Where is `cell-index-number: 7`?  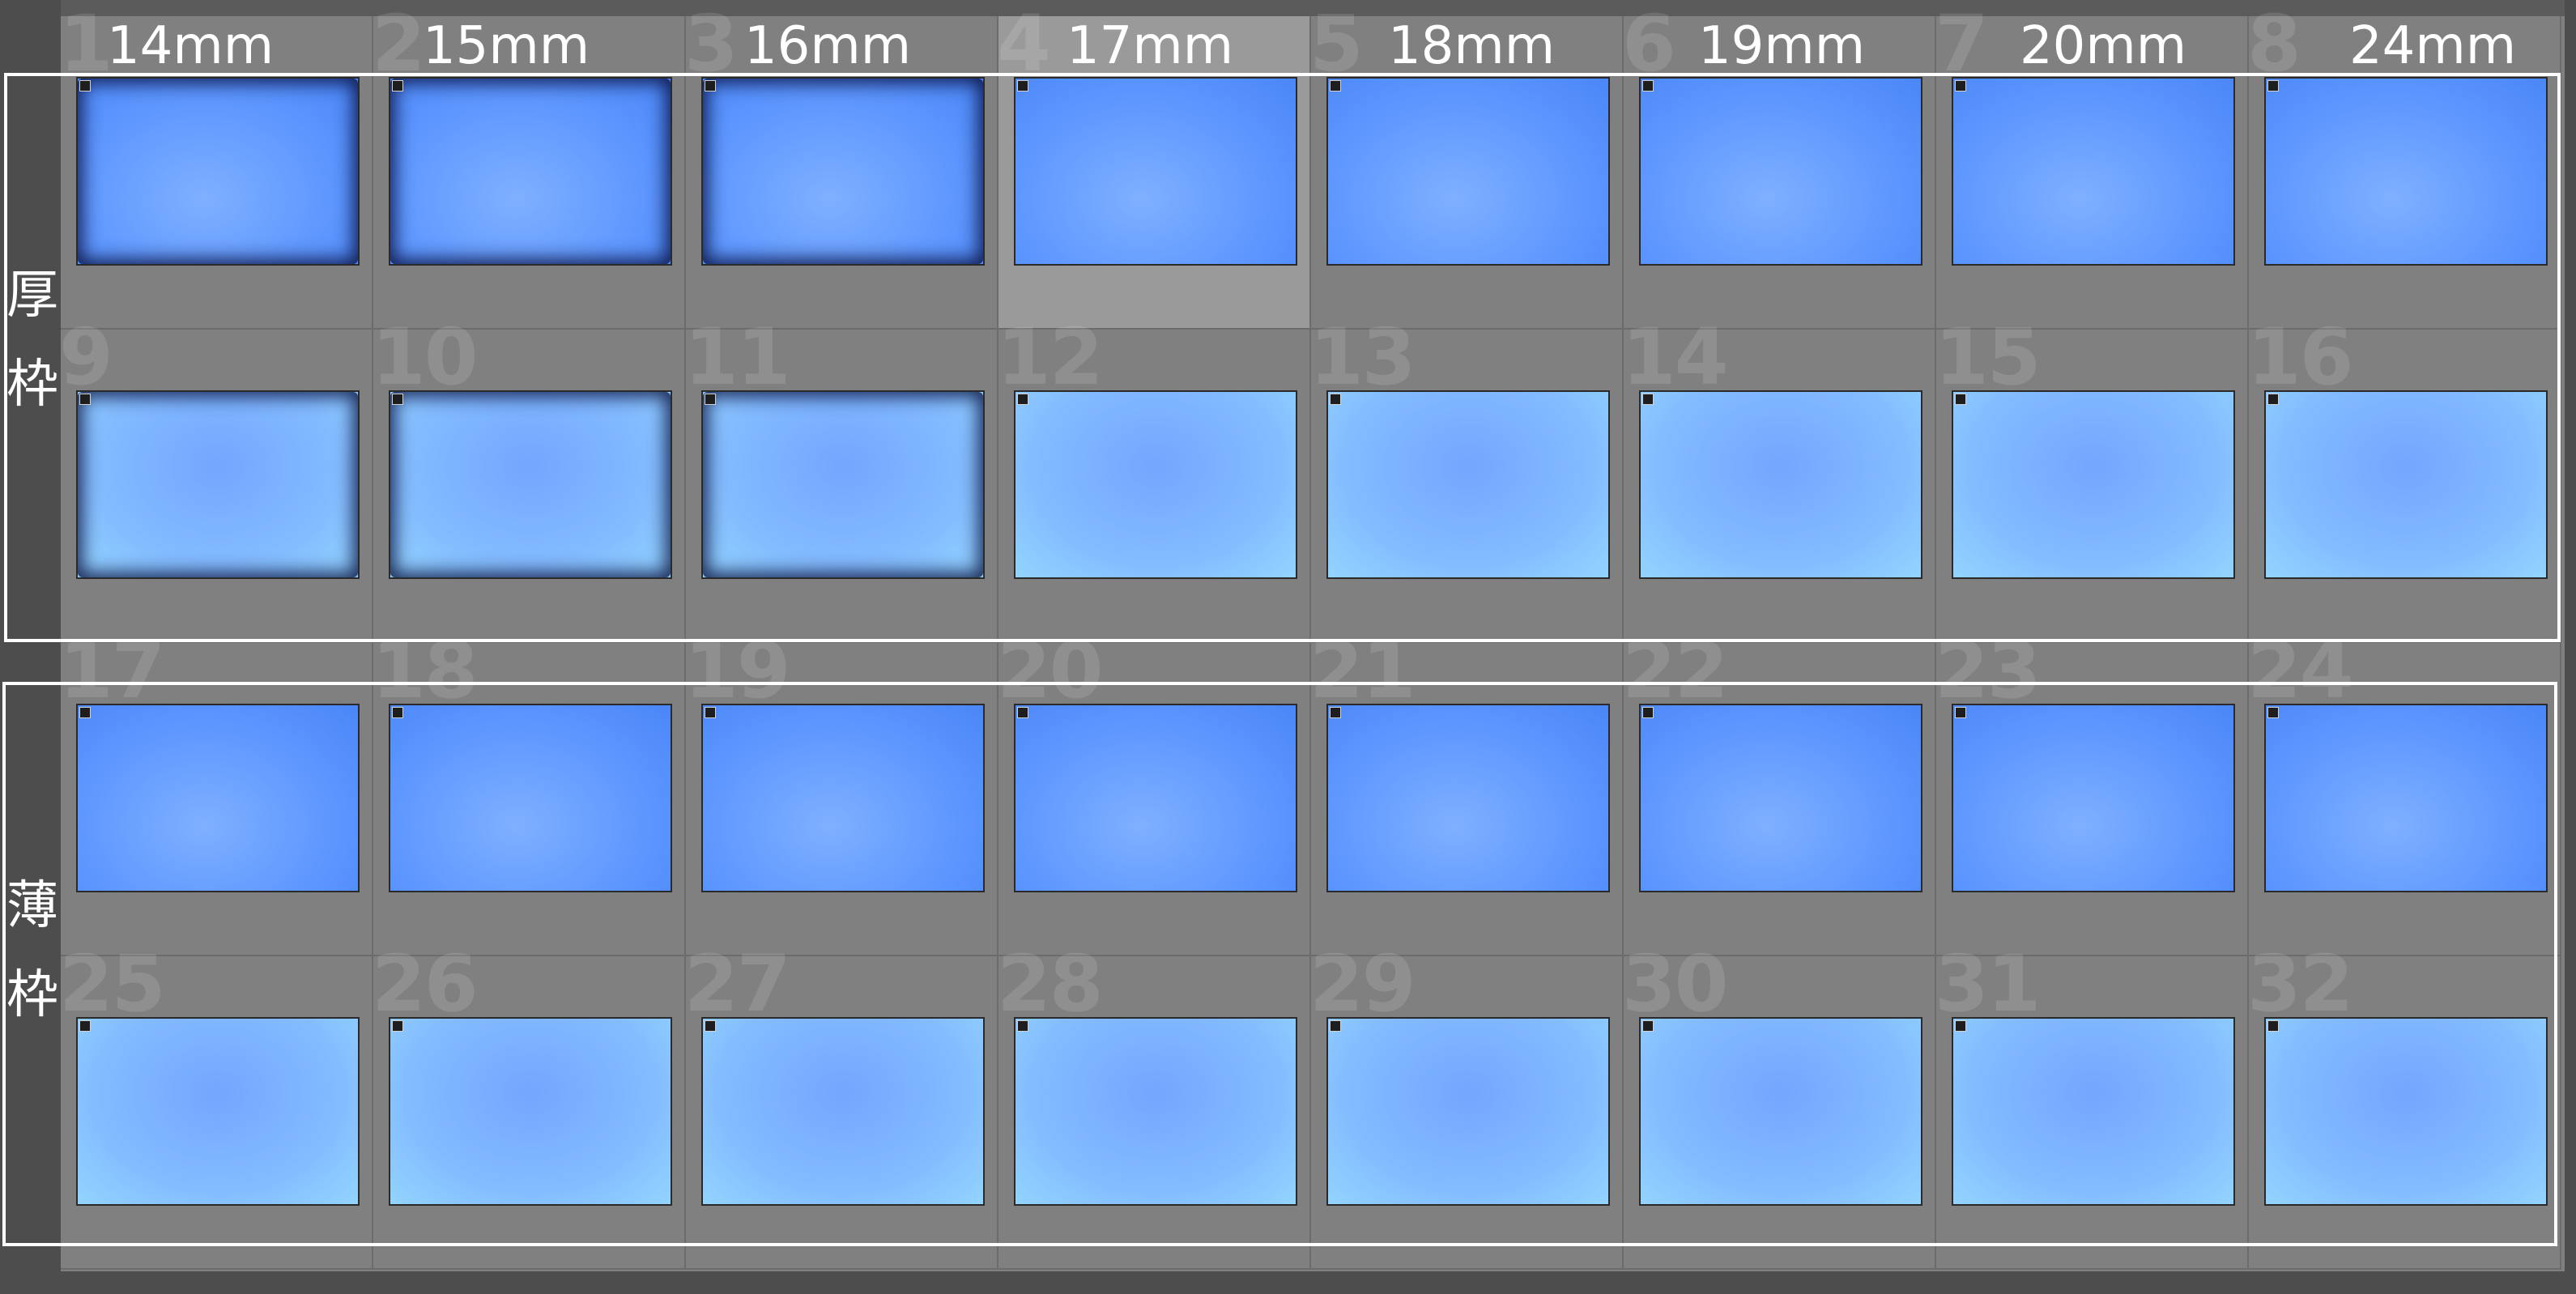
cell-index-number: 7 is located at coordinates (1962, 44).